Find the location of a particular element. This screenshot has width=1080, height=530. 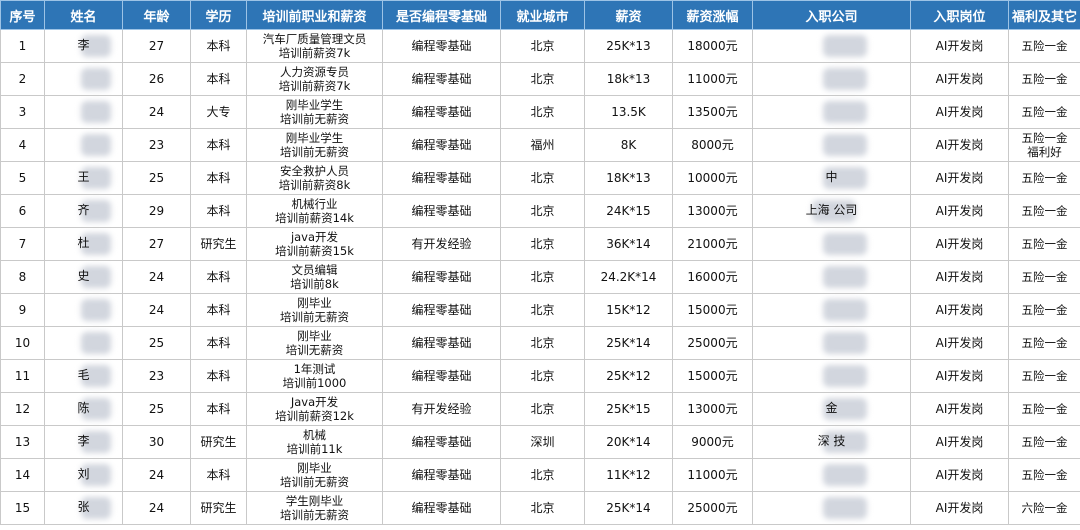

cell-prev-job: 机械 培训前11k is located at coordinates (314, 442).